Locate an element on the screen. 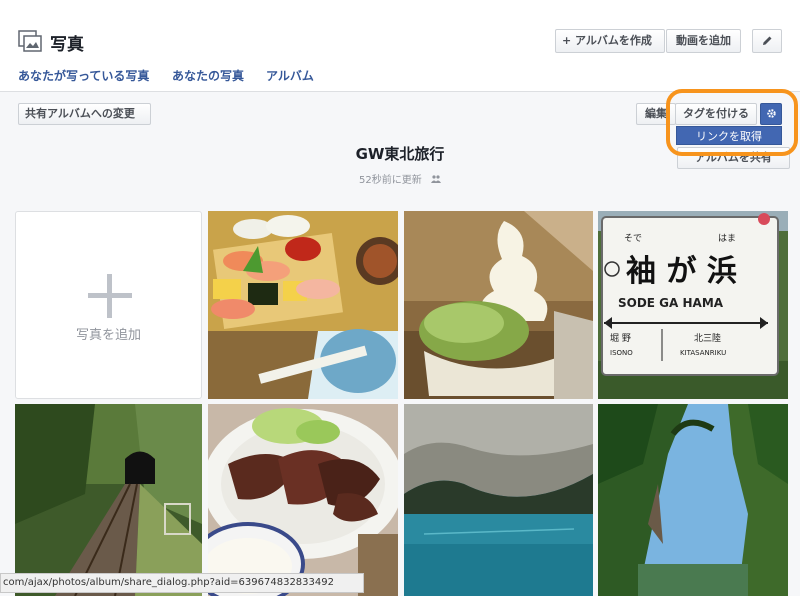 Image resolution: width=800 pixels, height=596 pixels. updated-time: 52秒前に更新 is located at coordinates (390, 180).